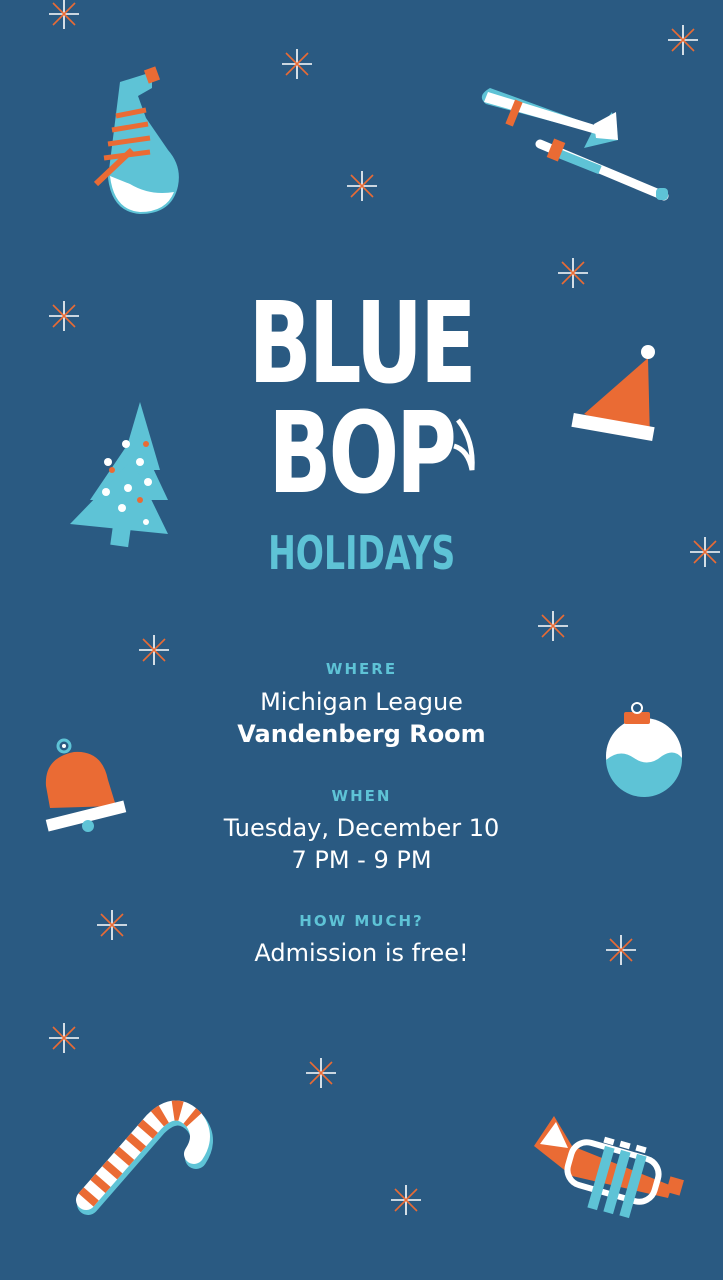  What do you see at coordinates (361, 921) in the screenshot?
I see `how-much-label: HOW MUCH?` at bounding box center [361, 921].